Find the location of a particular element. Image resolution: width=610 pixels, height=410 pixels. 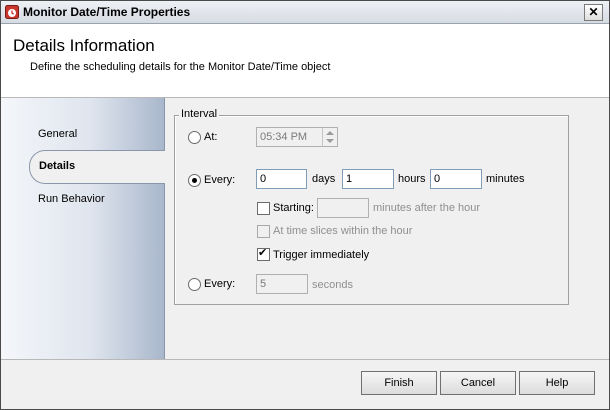

cancel-button: Cancel is located at coordinates (478, 383).